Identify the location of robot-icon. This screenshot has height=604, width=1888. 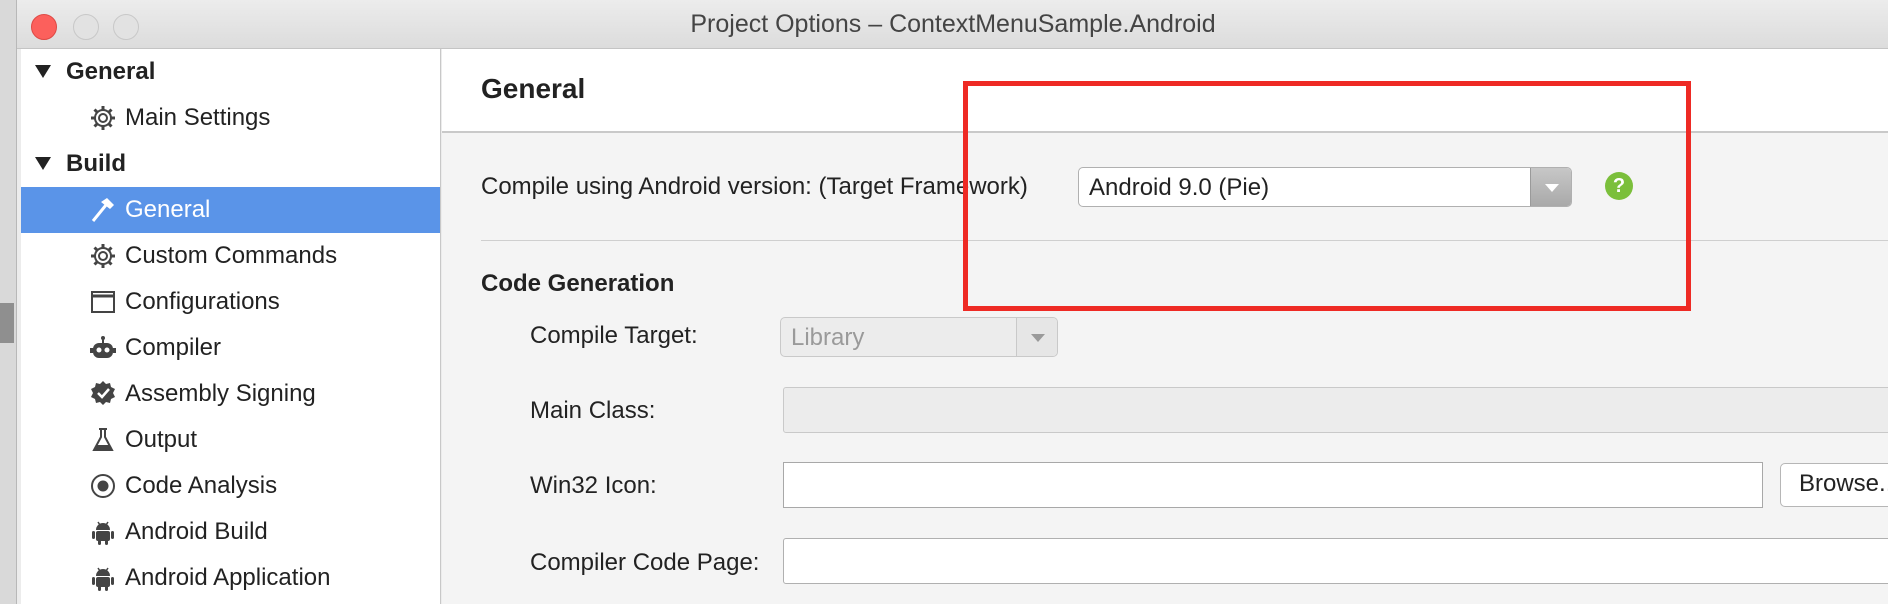
(103, 348).